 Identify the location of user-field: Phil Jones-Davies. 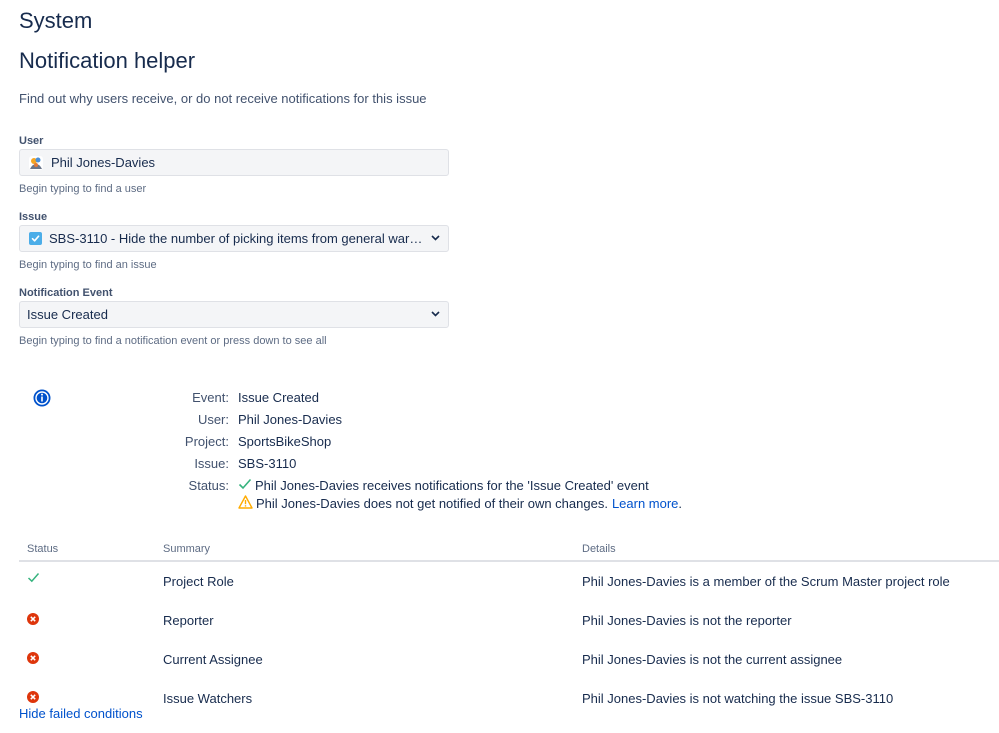
(234, 162).